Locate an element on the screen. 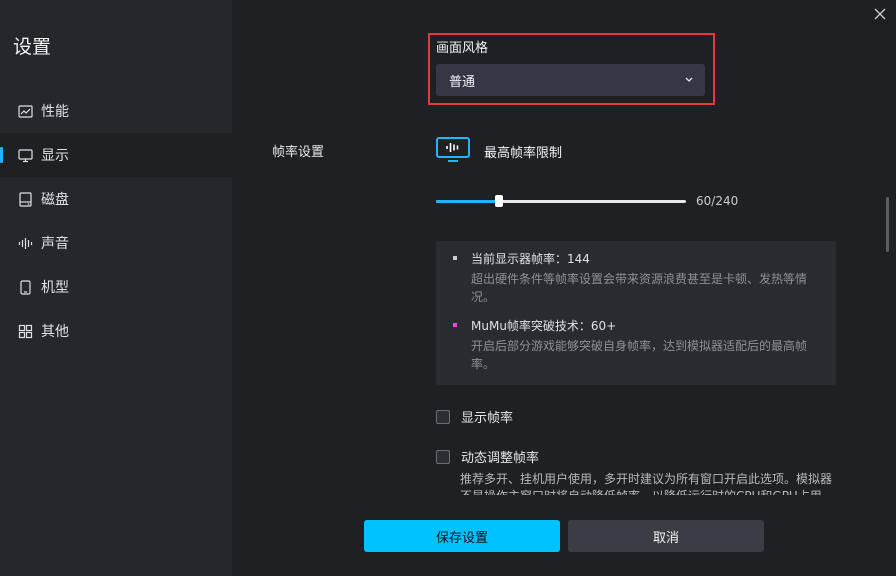 The image size is (896, 576). sidebar-item-model: 机型 is located at coordinates (116, 287).